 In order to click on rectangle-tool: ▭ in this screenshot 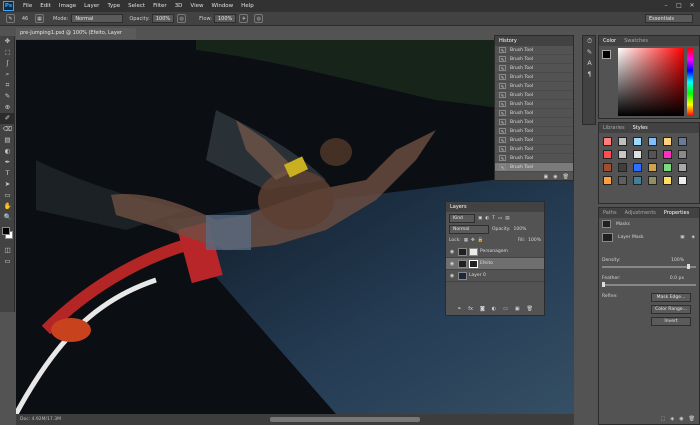, I will do `click(7, 195)`.